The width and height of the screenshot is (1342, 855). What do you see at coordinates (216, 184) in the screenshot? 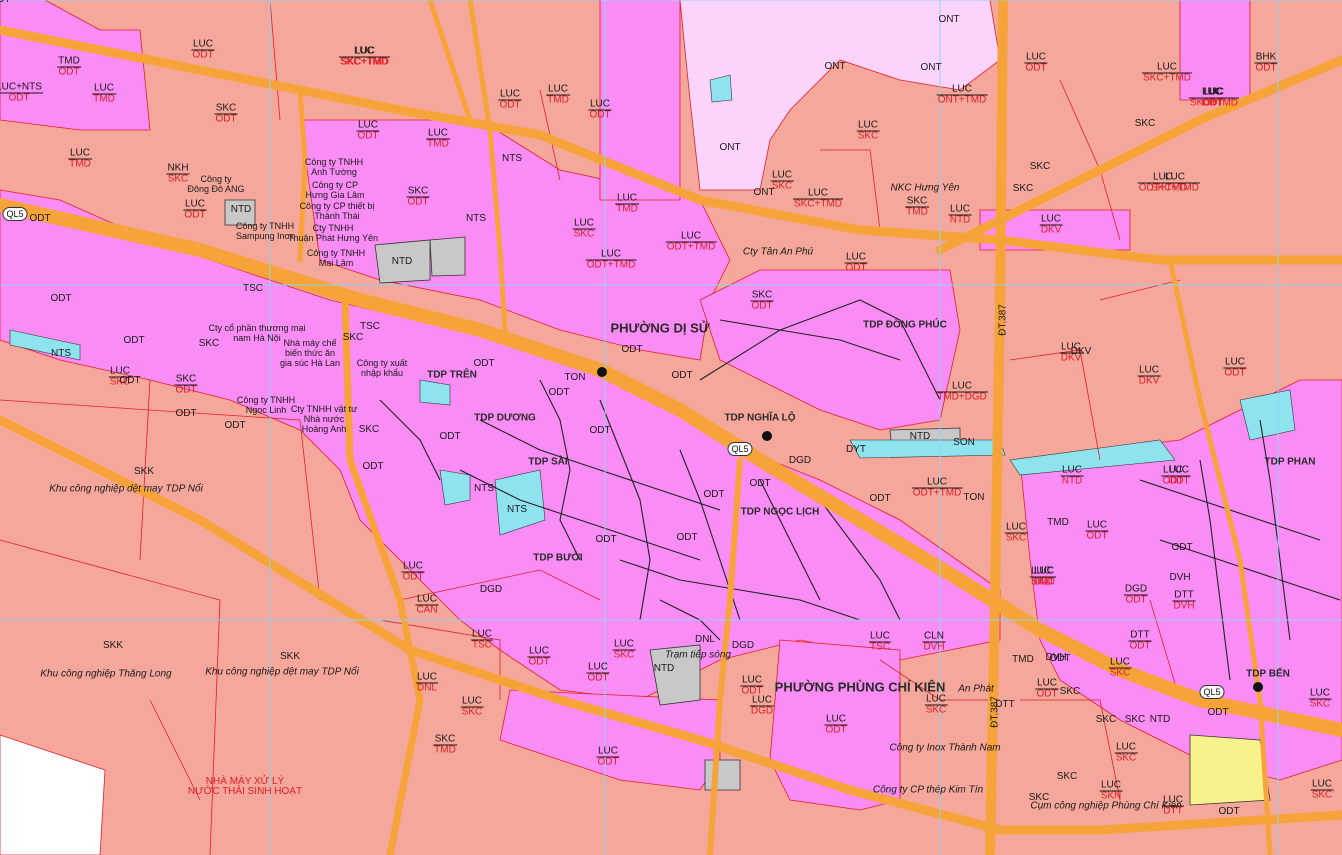
I see `company-label: Công ty Đông Đô ANG` at bounding box center [216, 184].